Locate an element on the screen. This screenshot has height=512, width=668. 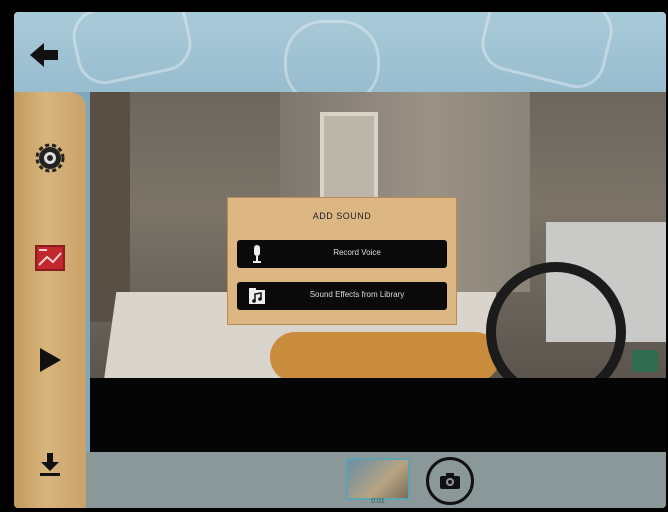
background-button is located at coordinates (50, 258).